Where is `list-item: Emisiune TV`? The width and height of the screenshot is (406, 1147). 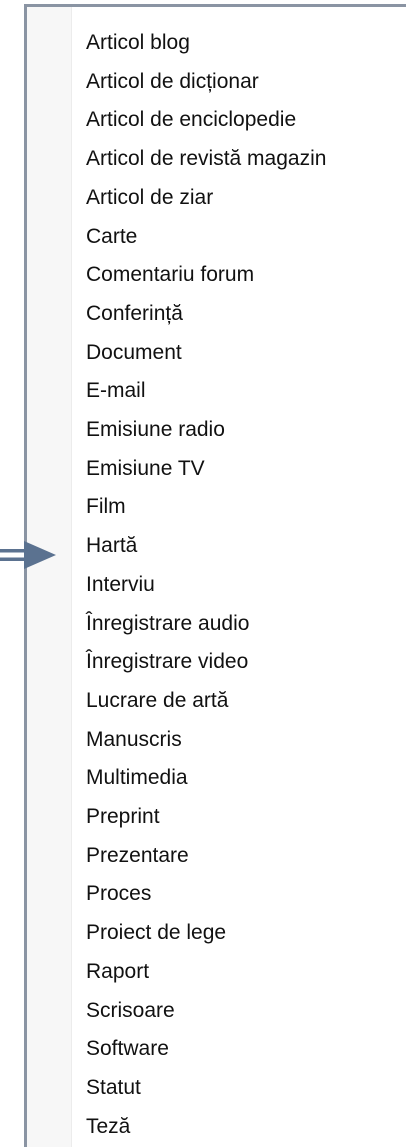
list-item: Emisiune TV is located at coordinates (216, 469).